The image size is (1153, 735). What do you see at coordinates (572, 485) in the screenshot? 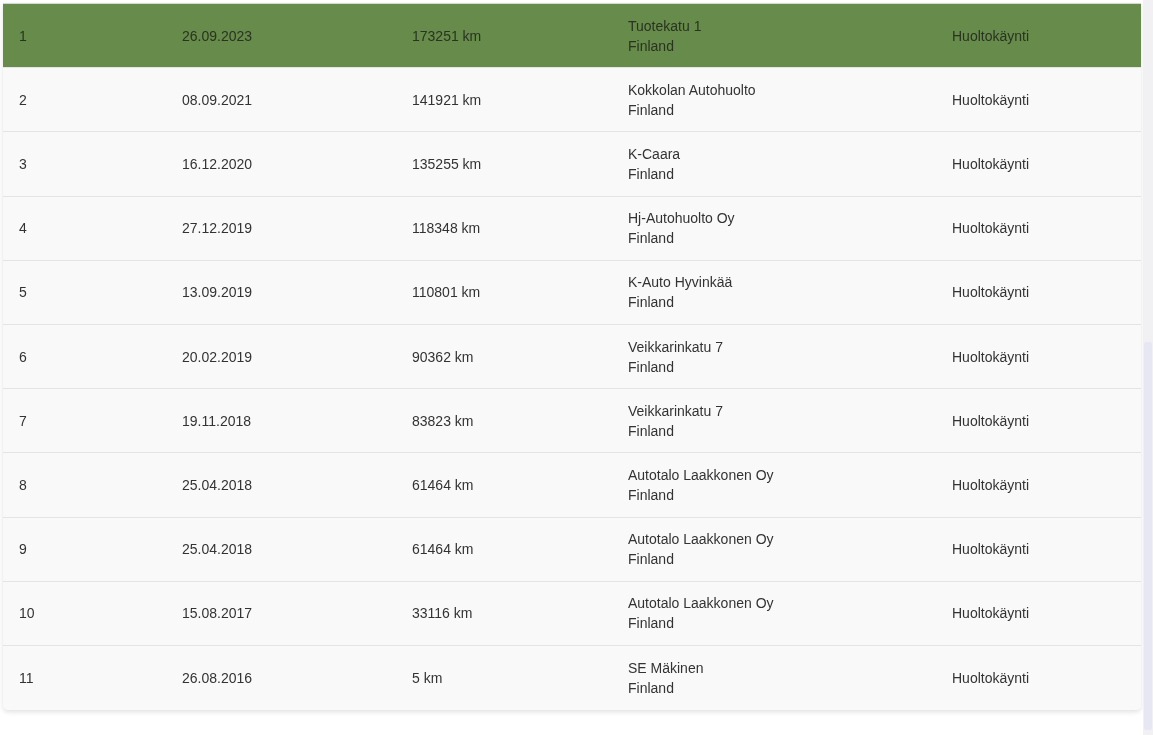
I see `table-row: 8 25.04.2018 61464 km Autotalo Laakkonen Oy Finland Huoltokäynti` at bounding box center [572, 485].